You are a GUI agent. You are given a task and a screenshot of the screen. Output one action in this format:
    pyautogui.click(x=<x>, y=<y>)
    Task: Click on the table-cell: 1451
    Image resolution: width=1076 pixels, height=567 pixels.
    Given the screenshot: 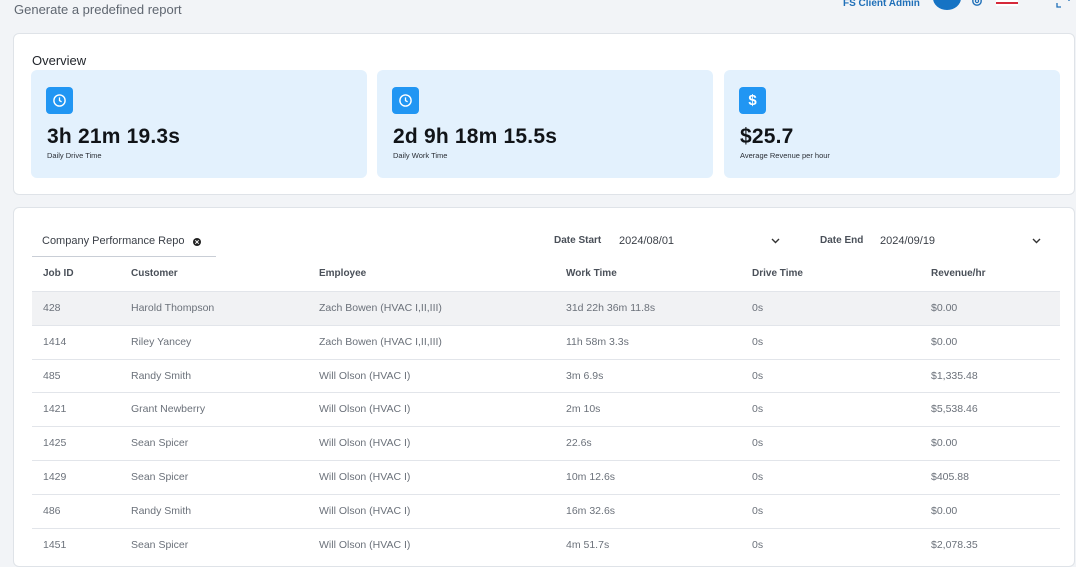 What is the action you would take?
    pyautogui.click(x=55, y=544)
    